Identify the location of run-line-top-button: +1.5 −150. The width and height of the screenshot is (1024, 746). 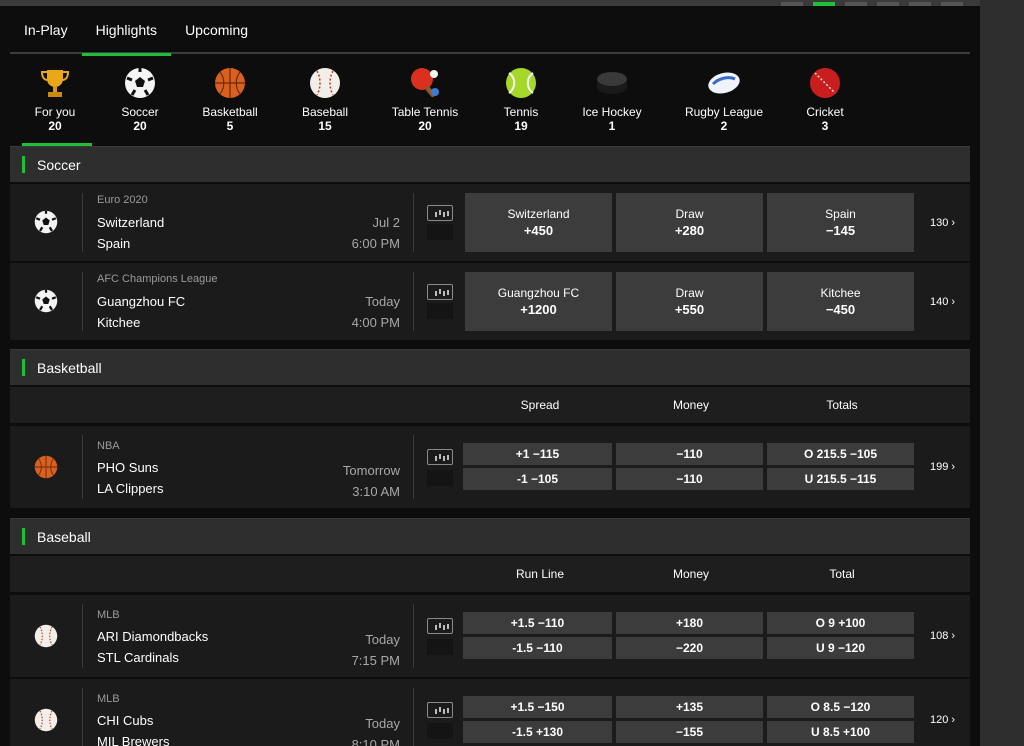
(537, 707).